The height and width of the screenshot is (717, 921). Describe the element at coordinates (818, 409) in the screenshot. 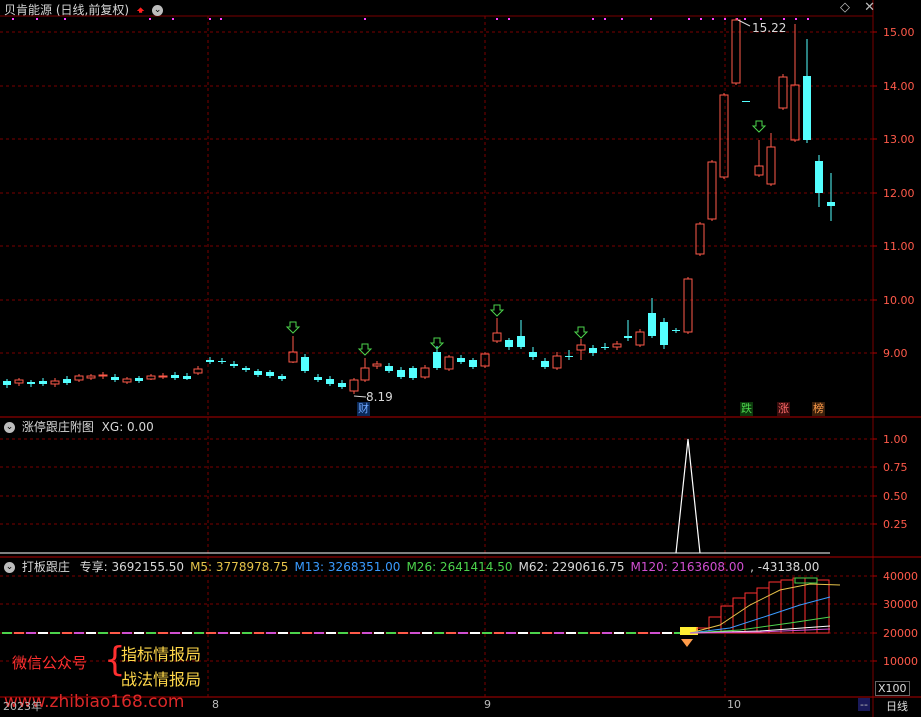

I see `flag-bang: 榜` at that location.